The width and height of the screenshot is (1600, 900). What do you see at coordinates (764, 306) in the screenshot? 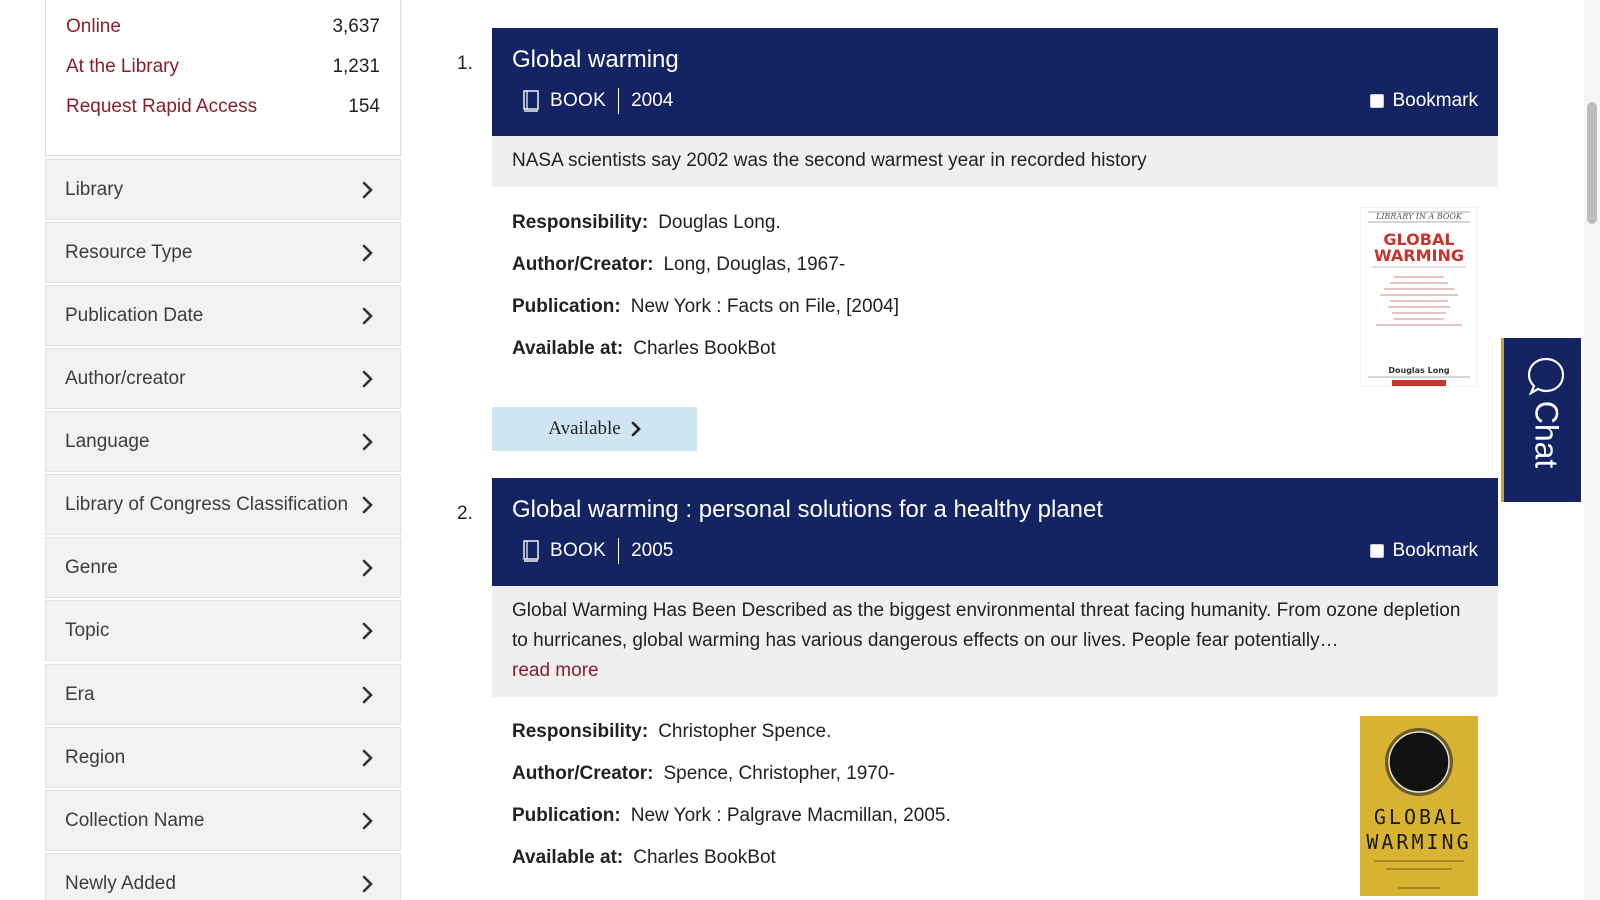
I see `detail-value: New York : Facts on File, [2004]` at bounding box center [764, 306].